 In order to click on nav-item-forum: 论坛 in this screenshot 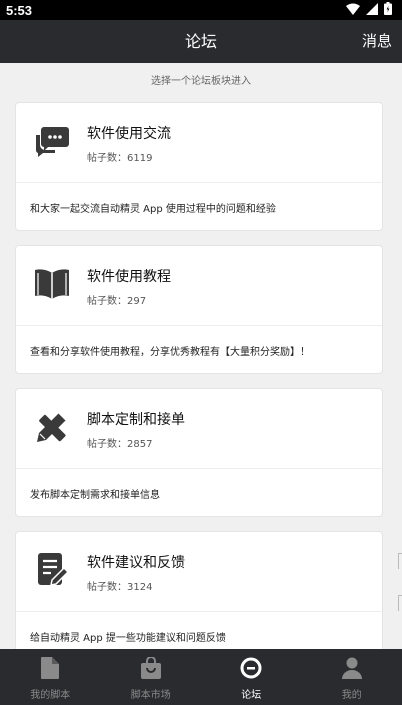, I will do `click(251, 677)`.